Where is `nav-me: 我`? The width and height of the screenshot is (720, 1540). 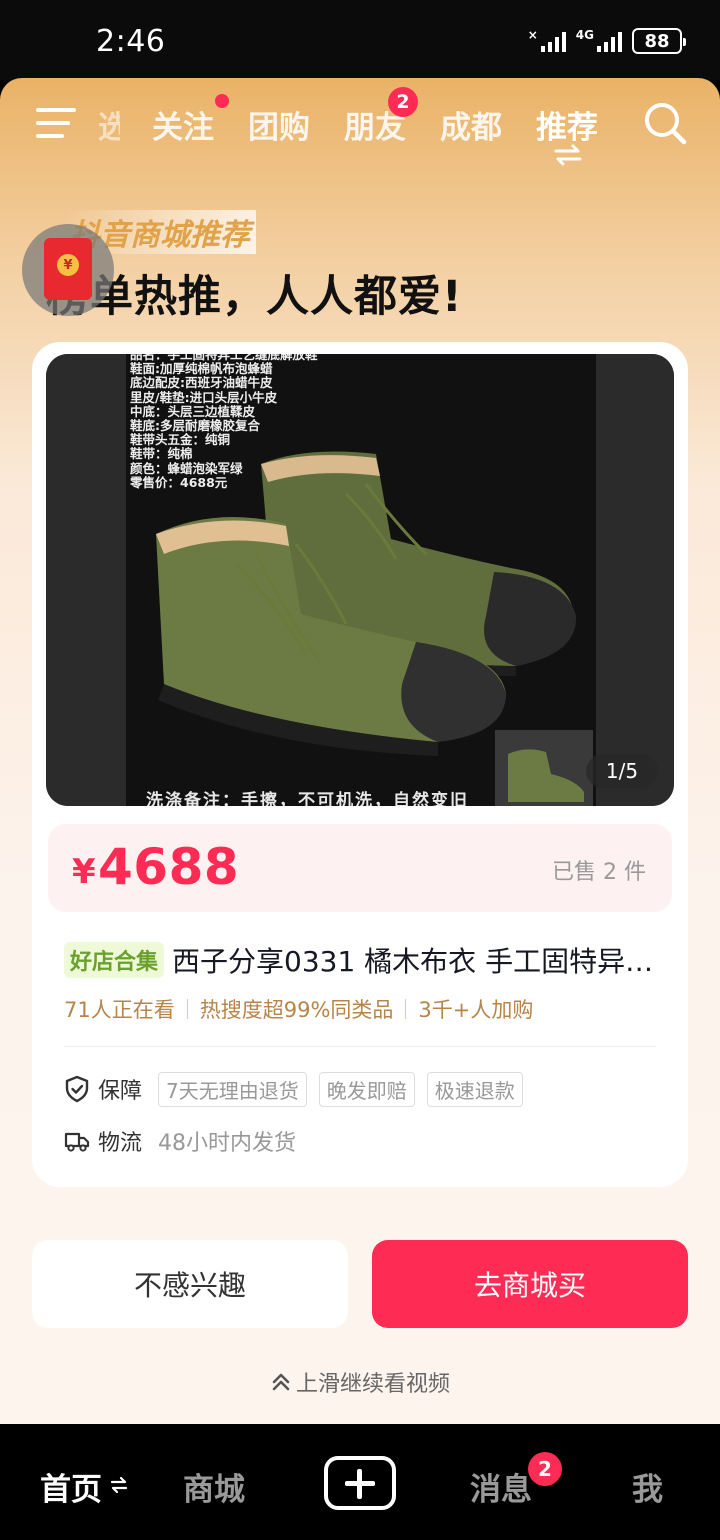
nav-me: 我 is located at coordinates (647, 1486).